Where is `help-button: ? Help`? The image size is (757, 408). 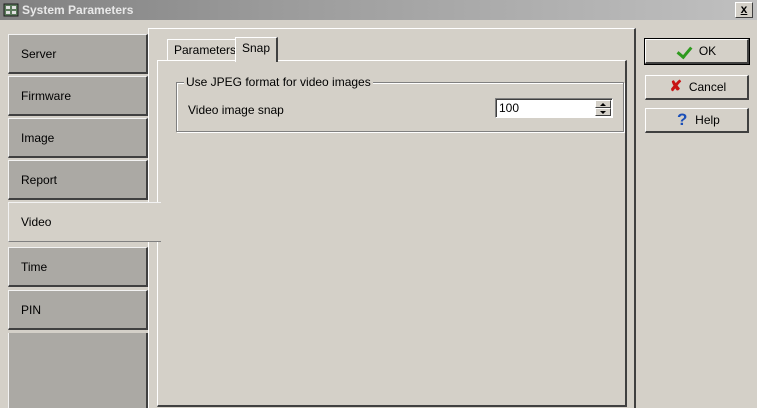
help-button: ? Help is located at coordinates (697, 120).